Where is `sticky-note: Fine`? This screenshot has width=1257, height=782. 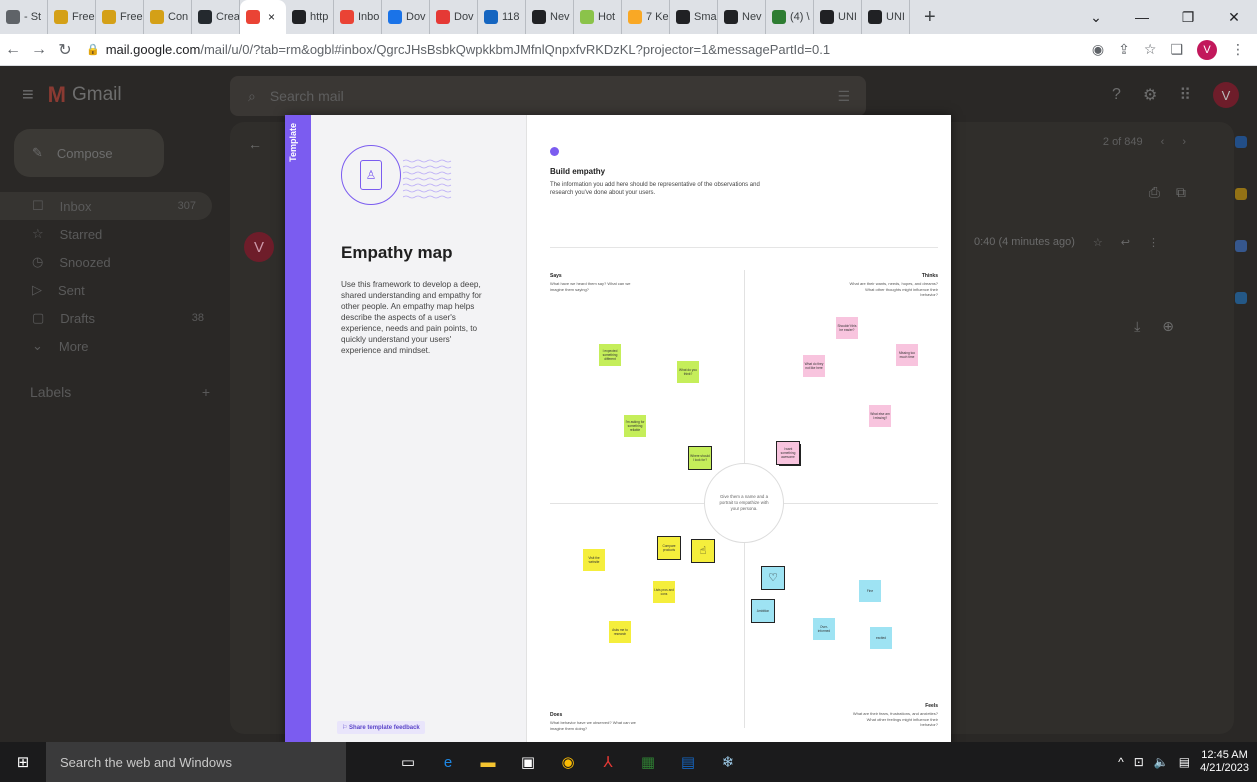 sticky-note: Fine is located at coordinates (870, 591).